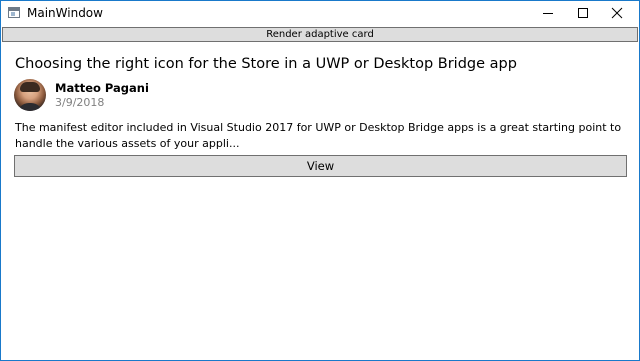  What do you see at coordinates (65, 13) in the screenshot?
I see `window-title: MainWindow` at bounding box center [65, 13].